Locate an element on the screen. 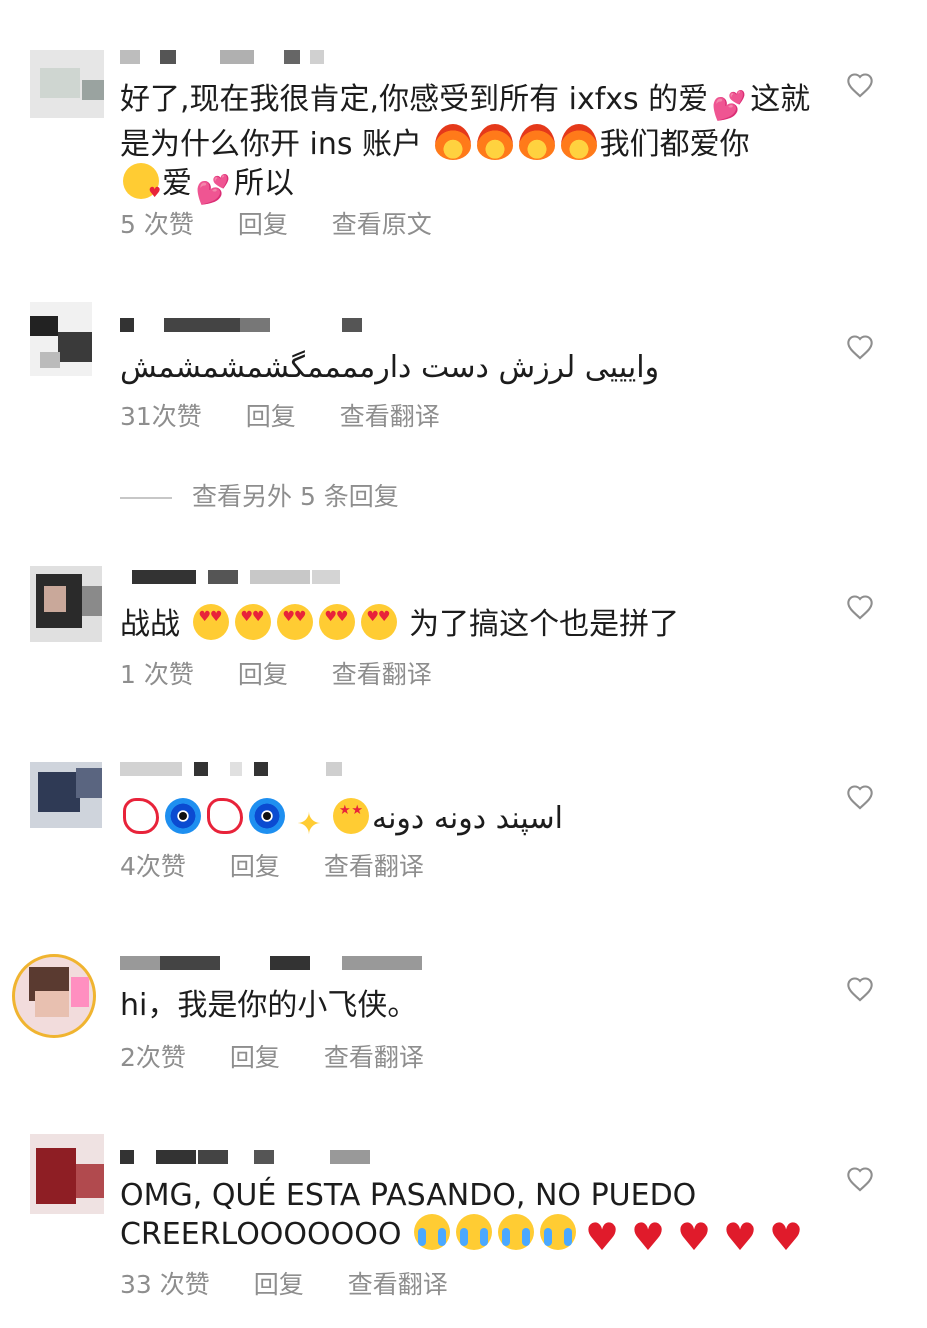 The width and height of the screenshot is (927, 1328). comment-text: 战战 为了搞这个也是拼了 is located at coordinates (470, 623).